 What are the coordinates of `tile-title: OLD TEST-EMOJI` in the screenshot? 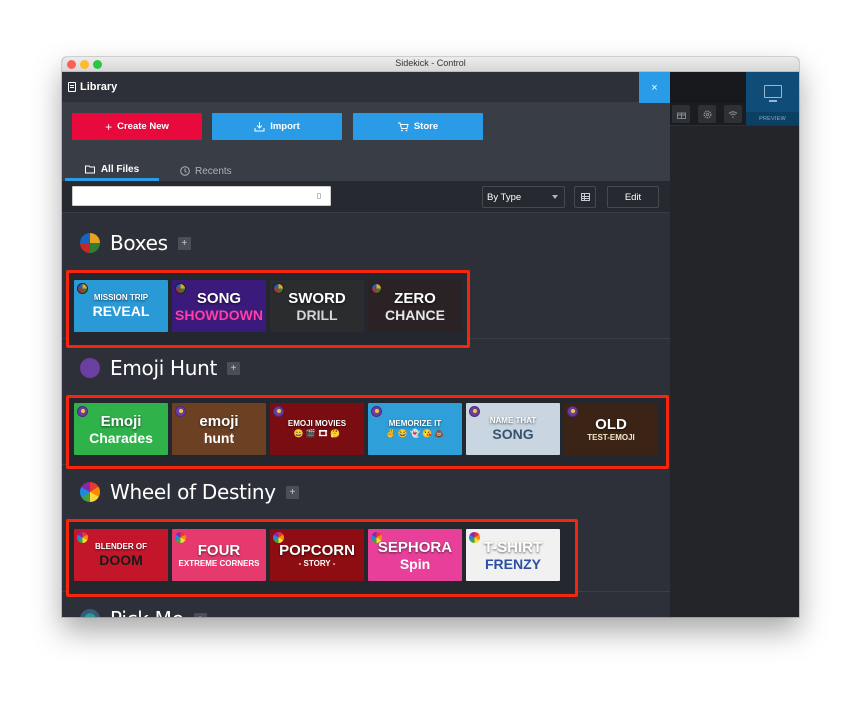 It's located at (611, 429).